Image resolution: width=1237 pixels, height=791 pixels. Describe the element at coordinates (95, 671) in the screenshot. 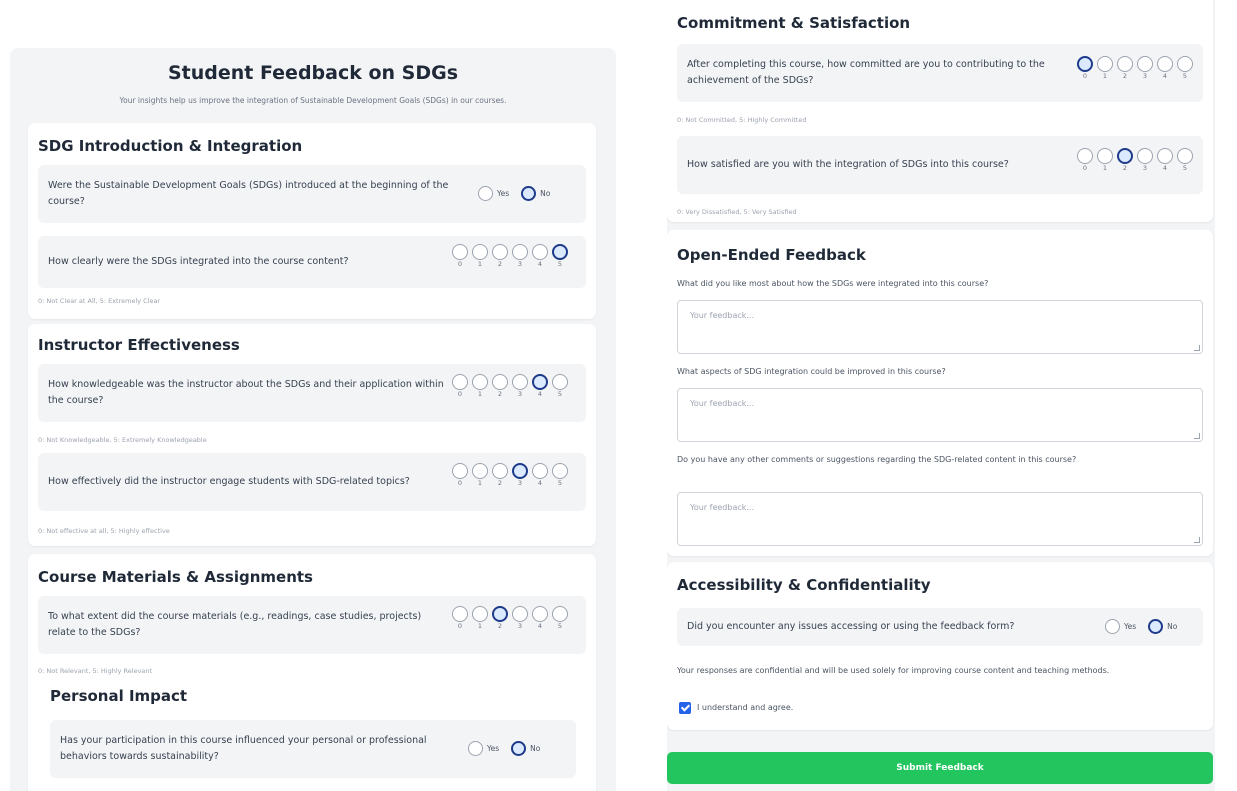

I see `scale-note: 0: Not Relevant, 5: Highly Relevant` at that location.